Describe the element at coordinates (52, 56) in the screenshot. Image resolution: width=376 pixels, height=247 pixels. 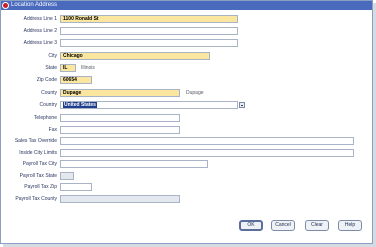
I see `city-label: City` at that location.